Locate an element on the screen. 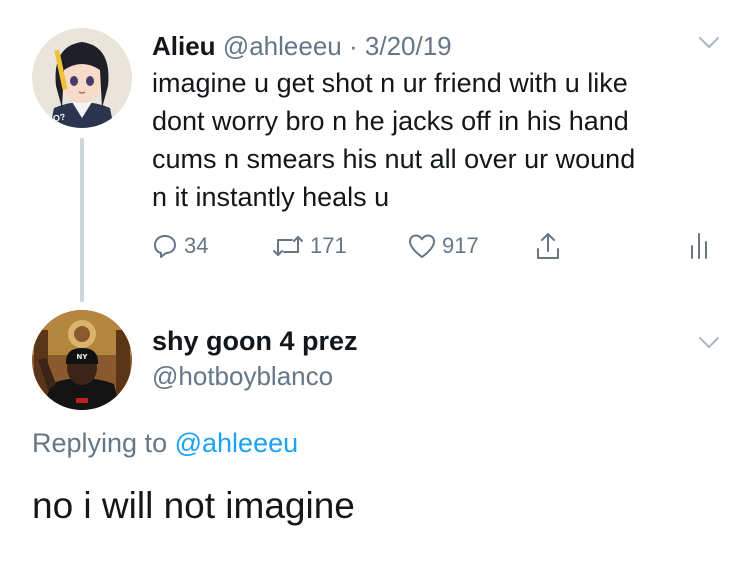  heart-icon is located at coordinates (422, 246).